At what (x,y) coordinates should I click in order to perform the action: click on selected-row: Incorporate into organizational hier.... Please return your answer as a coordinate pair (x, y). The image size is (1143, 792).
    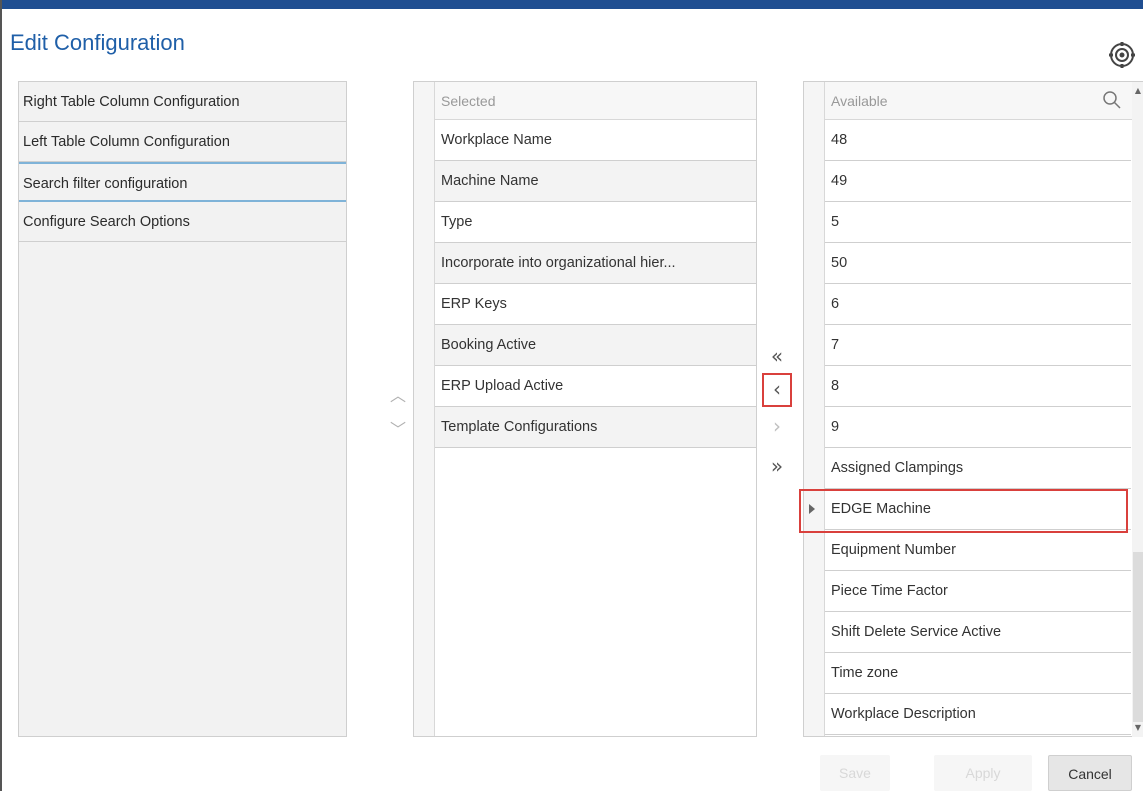
    Looking at the image, I should click on (595, 263).